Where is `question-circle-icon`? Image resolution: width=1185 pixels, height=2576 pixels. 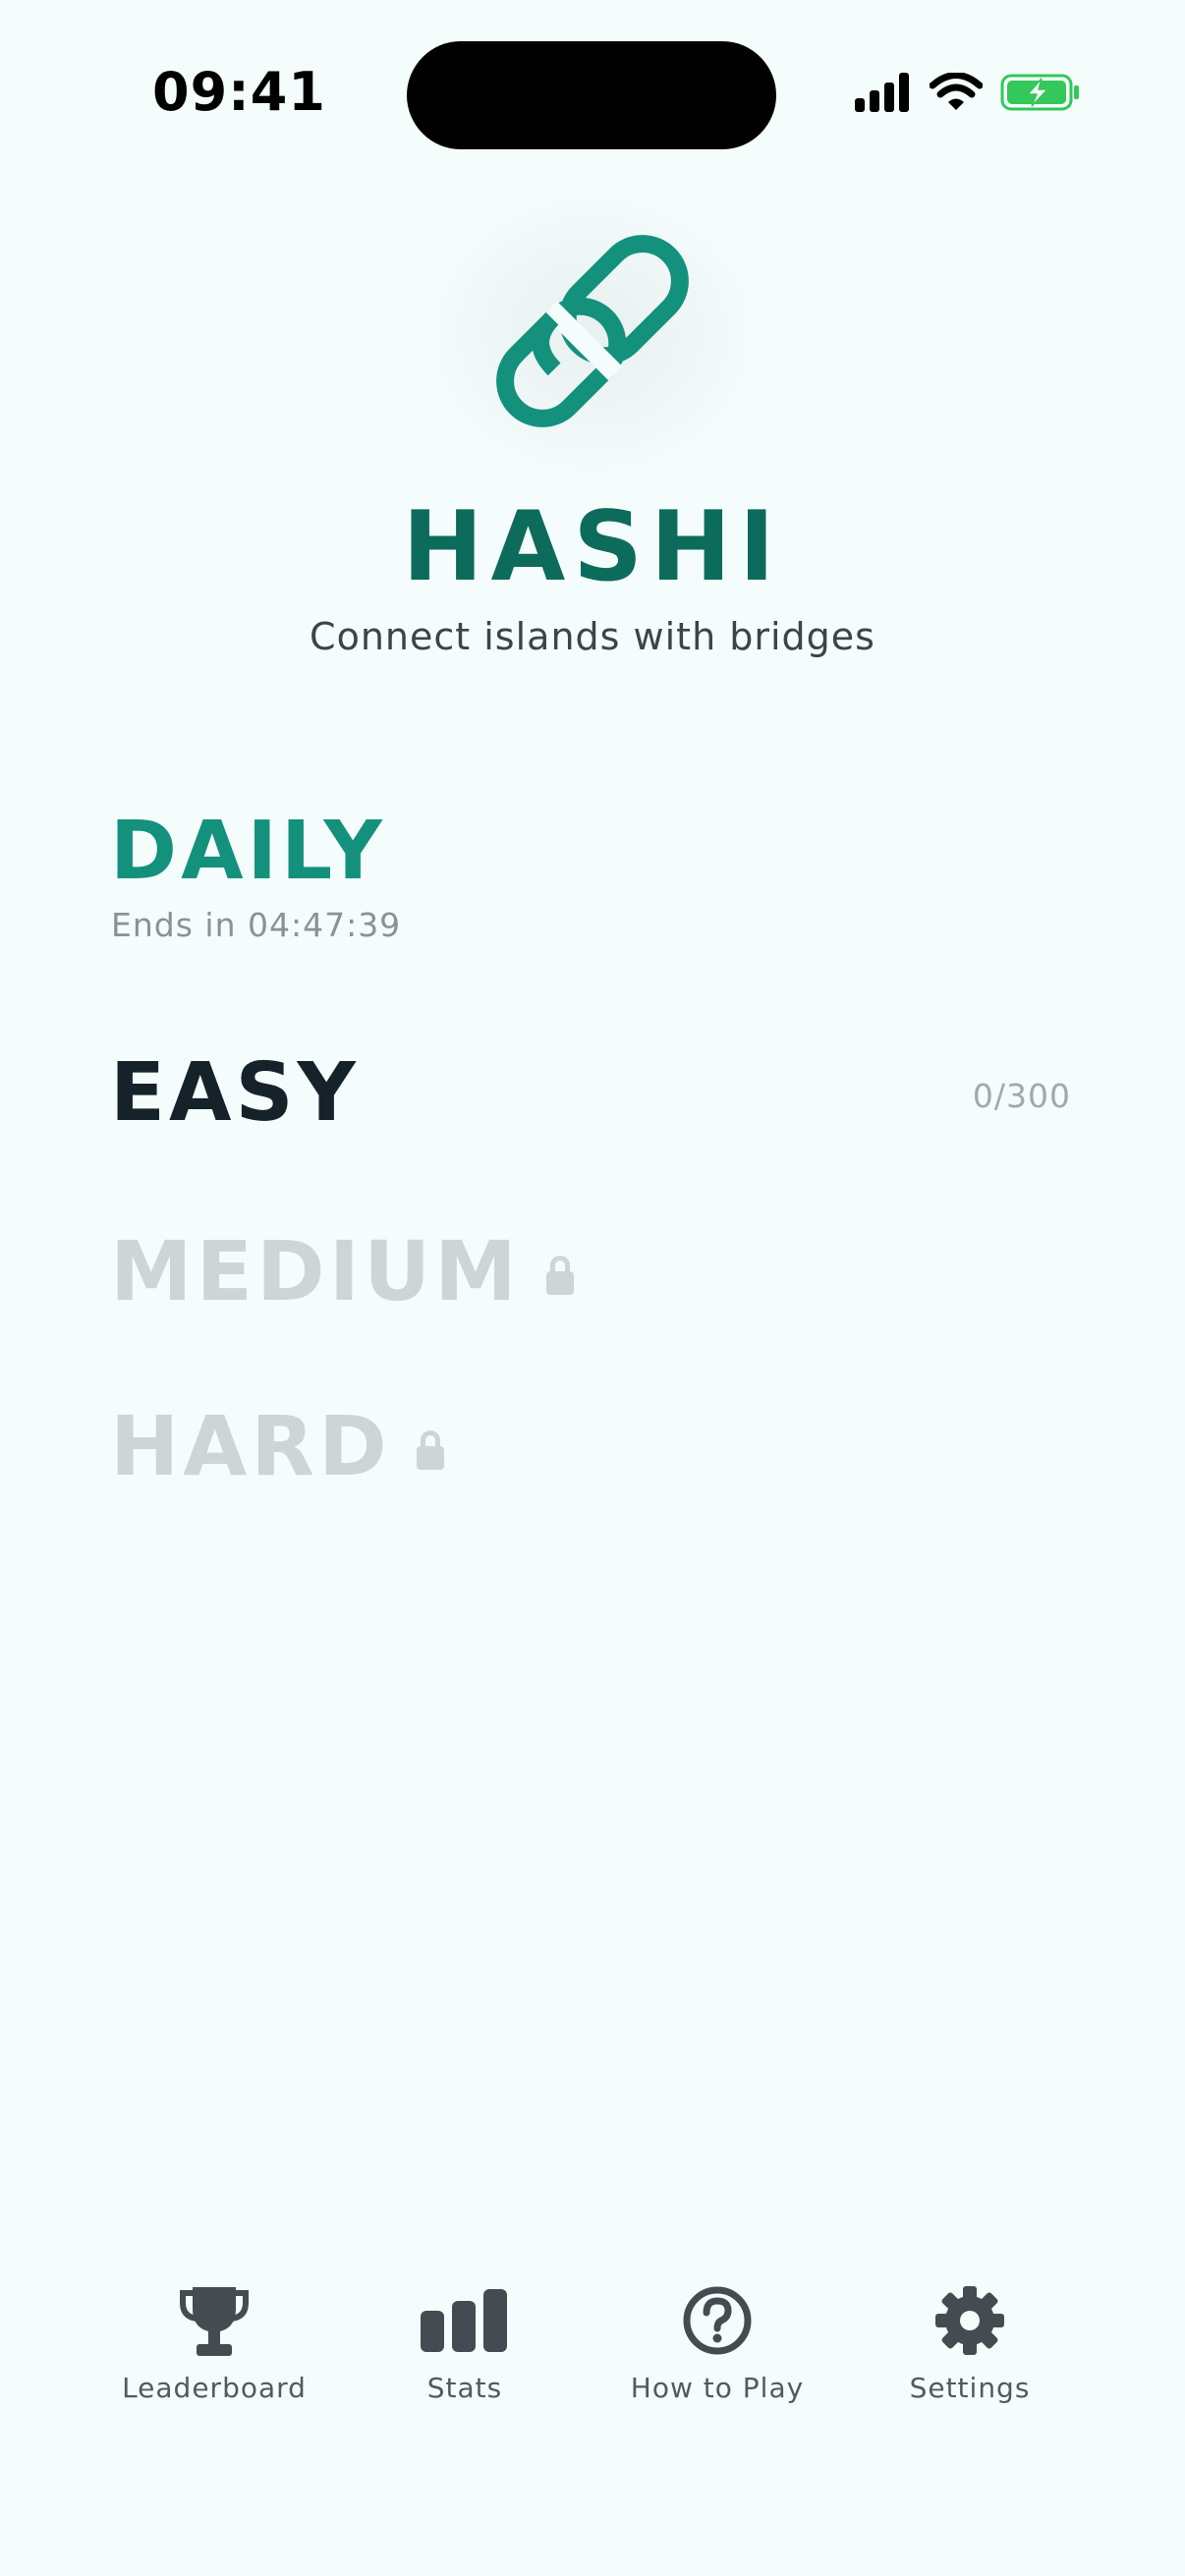
question-circle-icon is located at coordinates (718, 2320).